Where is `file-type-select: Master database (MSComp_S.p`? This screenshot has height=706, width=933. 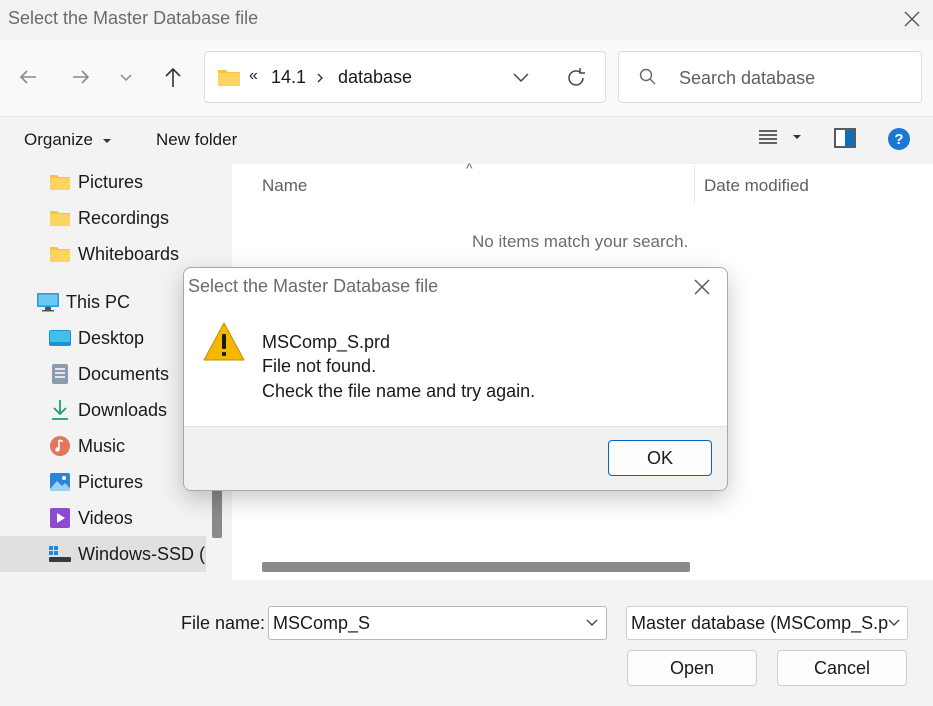 file-type-select: Master database (MSComp_S.p is located at coordinates (767, 623).